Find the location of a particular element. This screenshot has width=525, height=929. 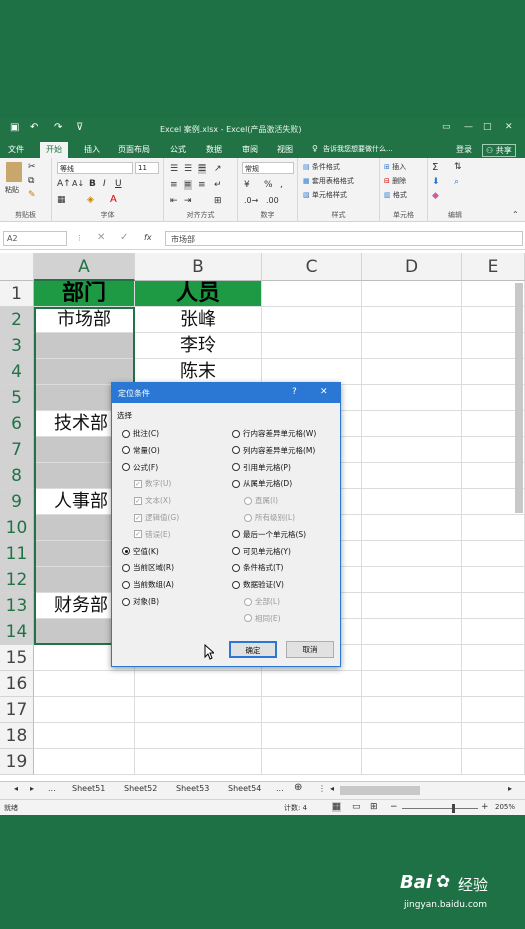

undo-icon: ↶ is located at coordinates (34, 127).